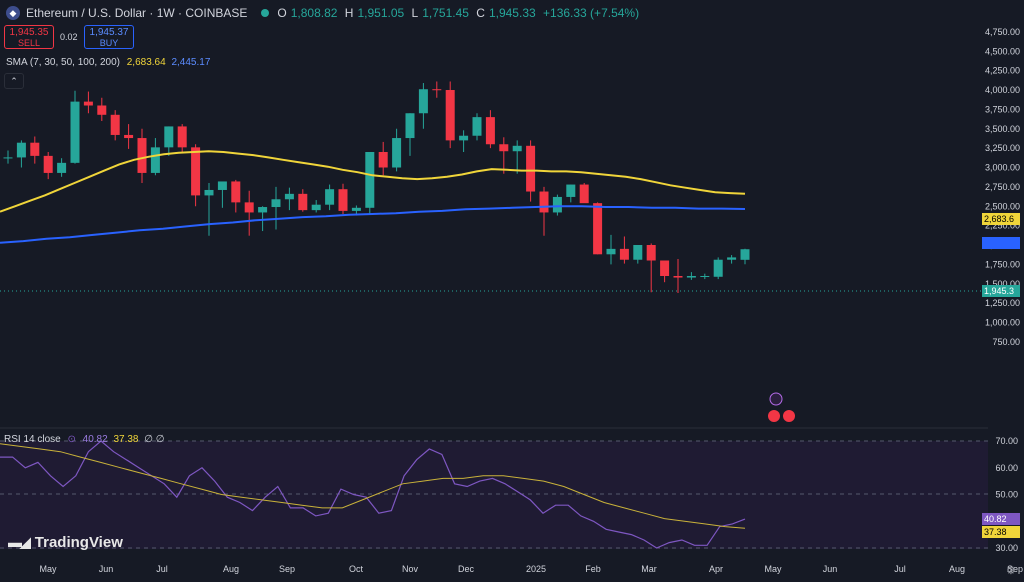 The image size is (1024, 582). Describe the element at coordinates (1002, 129) in the screenshot. I see `price-axis-tick: 3,500.00` at that location.